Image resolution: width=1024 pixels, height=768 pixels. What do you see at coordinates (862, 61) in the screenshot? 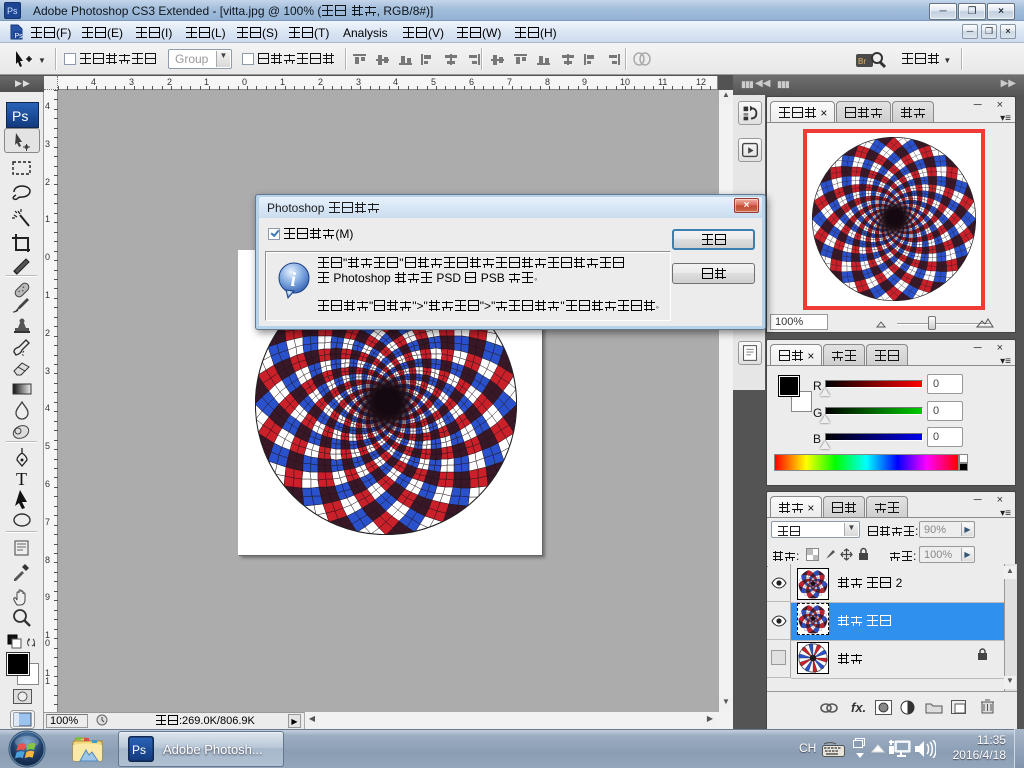
I see `svg-text: Br` at bounding box center [862, 61].